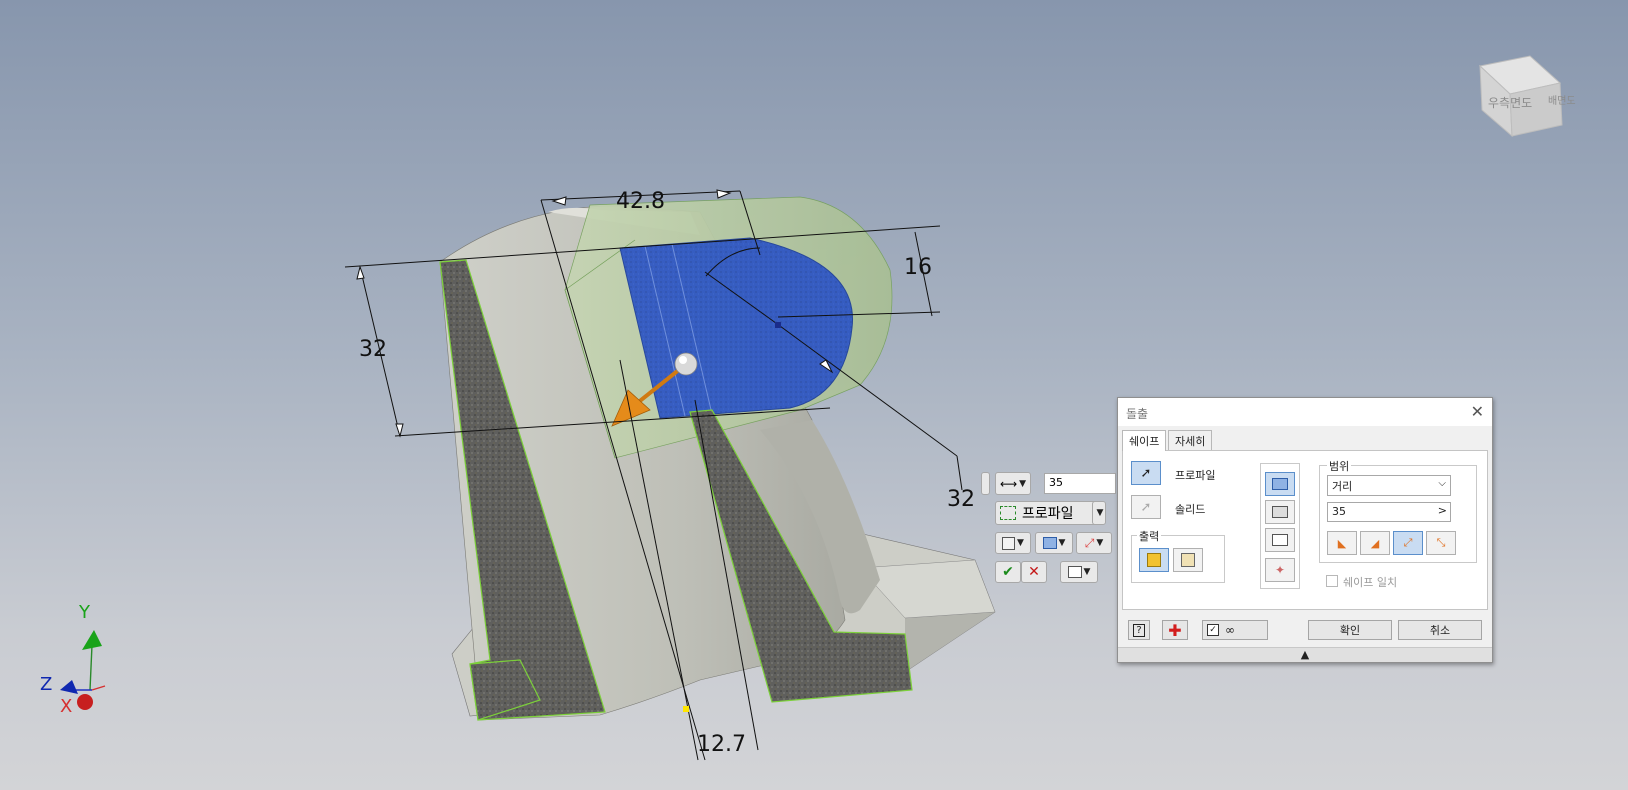  Describe the element at coordinates (1389, 485) in the screenshot. I see `extent-type-select: 거리 ⌵` at that location.